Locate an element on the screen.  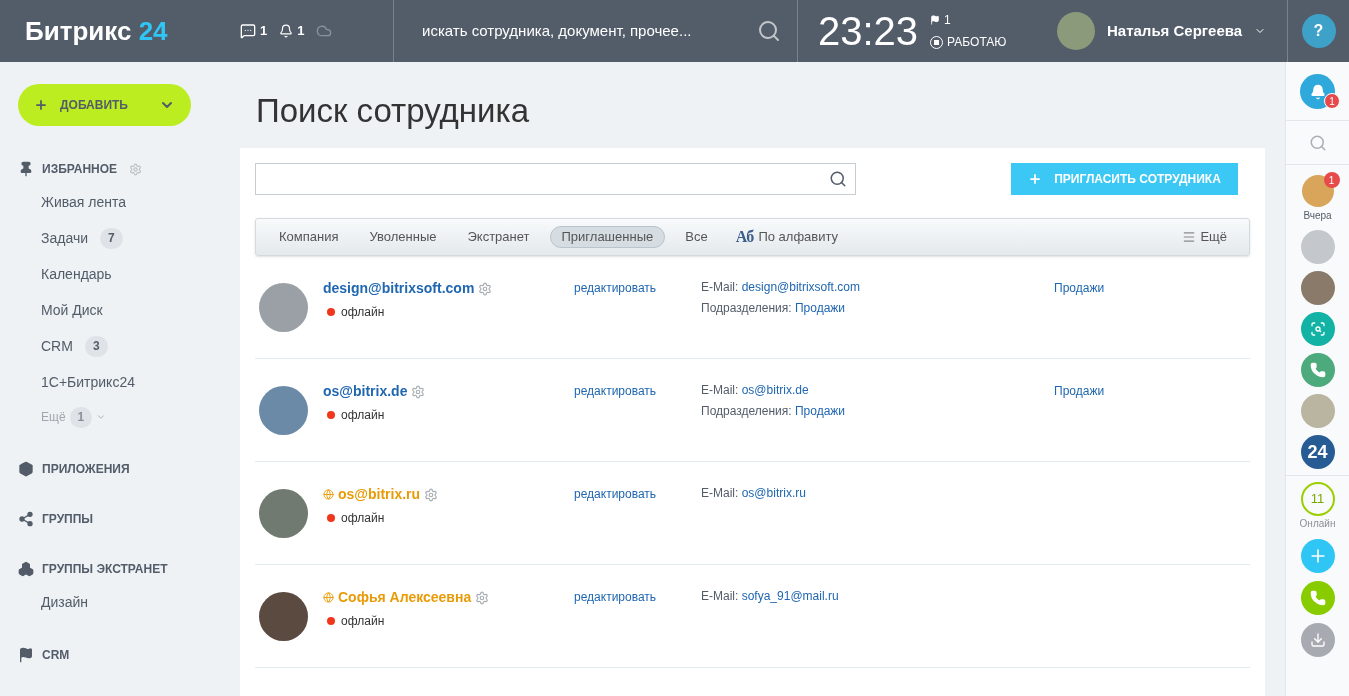
download-icon is located at coordinates (1317, 640).